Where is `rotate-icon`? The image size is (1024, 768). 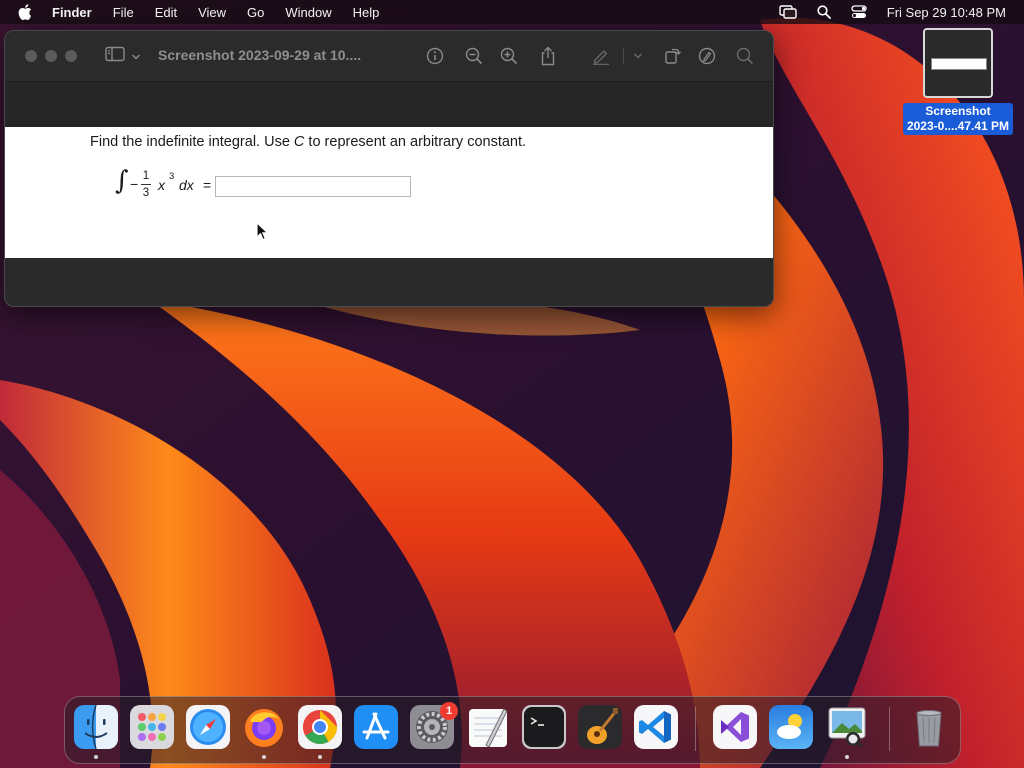 rotate-icon is located at coordinates (673, 56).